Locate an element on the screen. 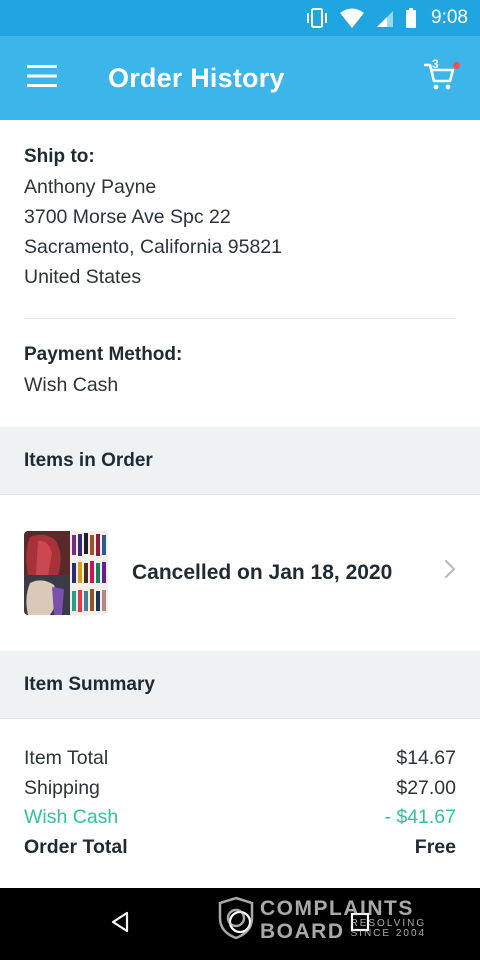  watermark-logo: COMPLAINTS BOARD RESOLVING SINCE 2004 is located at coordinates (328, 920).